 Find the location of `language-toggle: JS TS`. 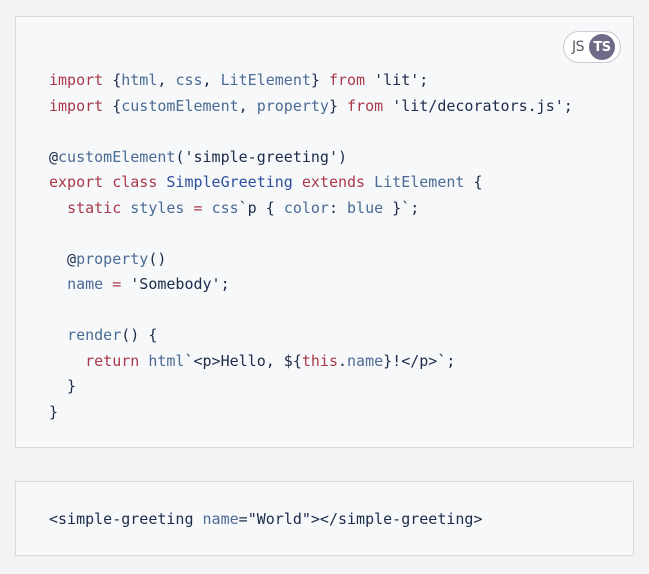

language-toggle: JS TS is located at coordinates (592, 47).